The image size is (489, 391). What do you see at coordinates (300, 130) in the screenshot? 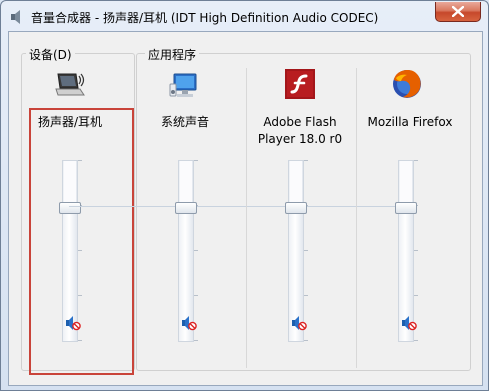
I see `flash-player-label: Adobe Flash Player 18.0 r0` at bounding box center [300, 130].